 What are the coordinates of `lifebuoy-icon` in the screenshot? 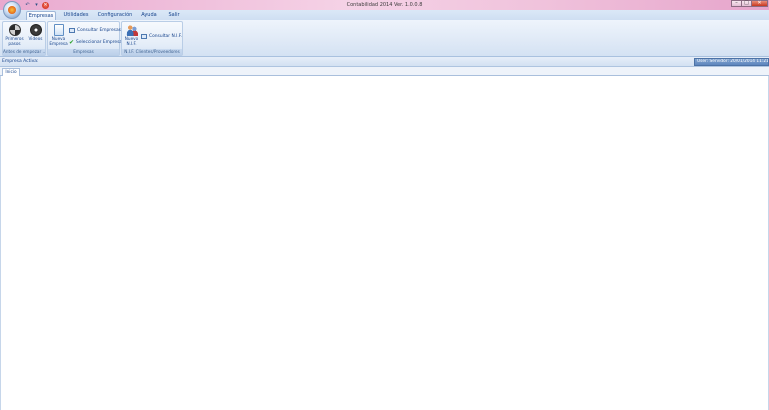 It's located at (14, 30).